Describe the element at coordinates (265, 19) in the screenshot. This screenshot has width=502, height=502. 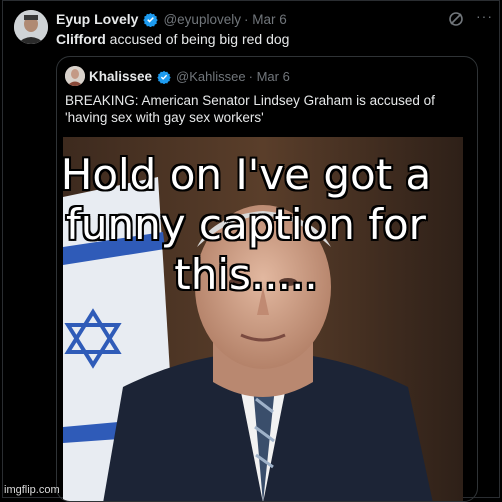
I see `tweet-date: · Mar 6` at that location.